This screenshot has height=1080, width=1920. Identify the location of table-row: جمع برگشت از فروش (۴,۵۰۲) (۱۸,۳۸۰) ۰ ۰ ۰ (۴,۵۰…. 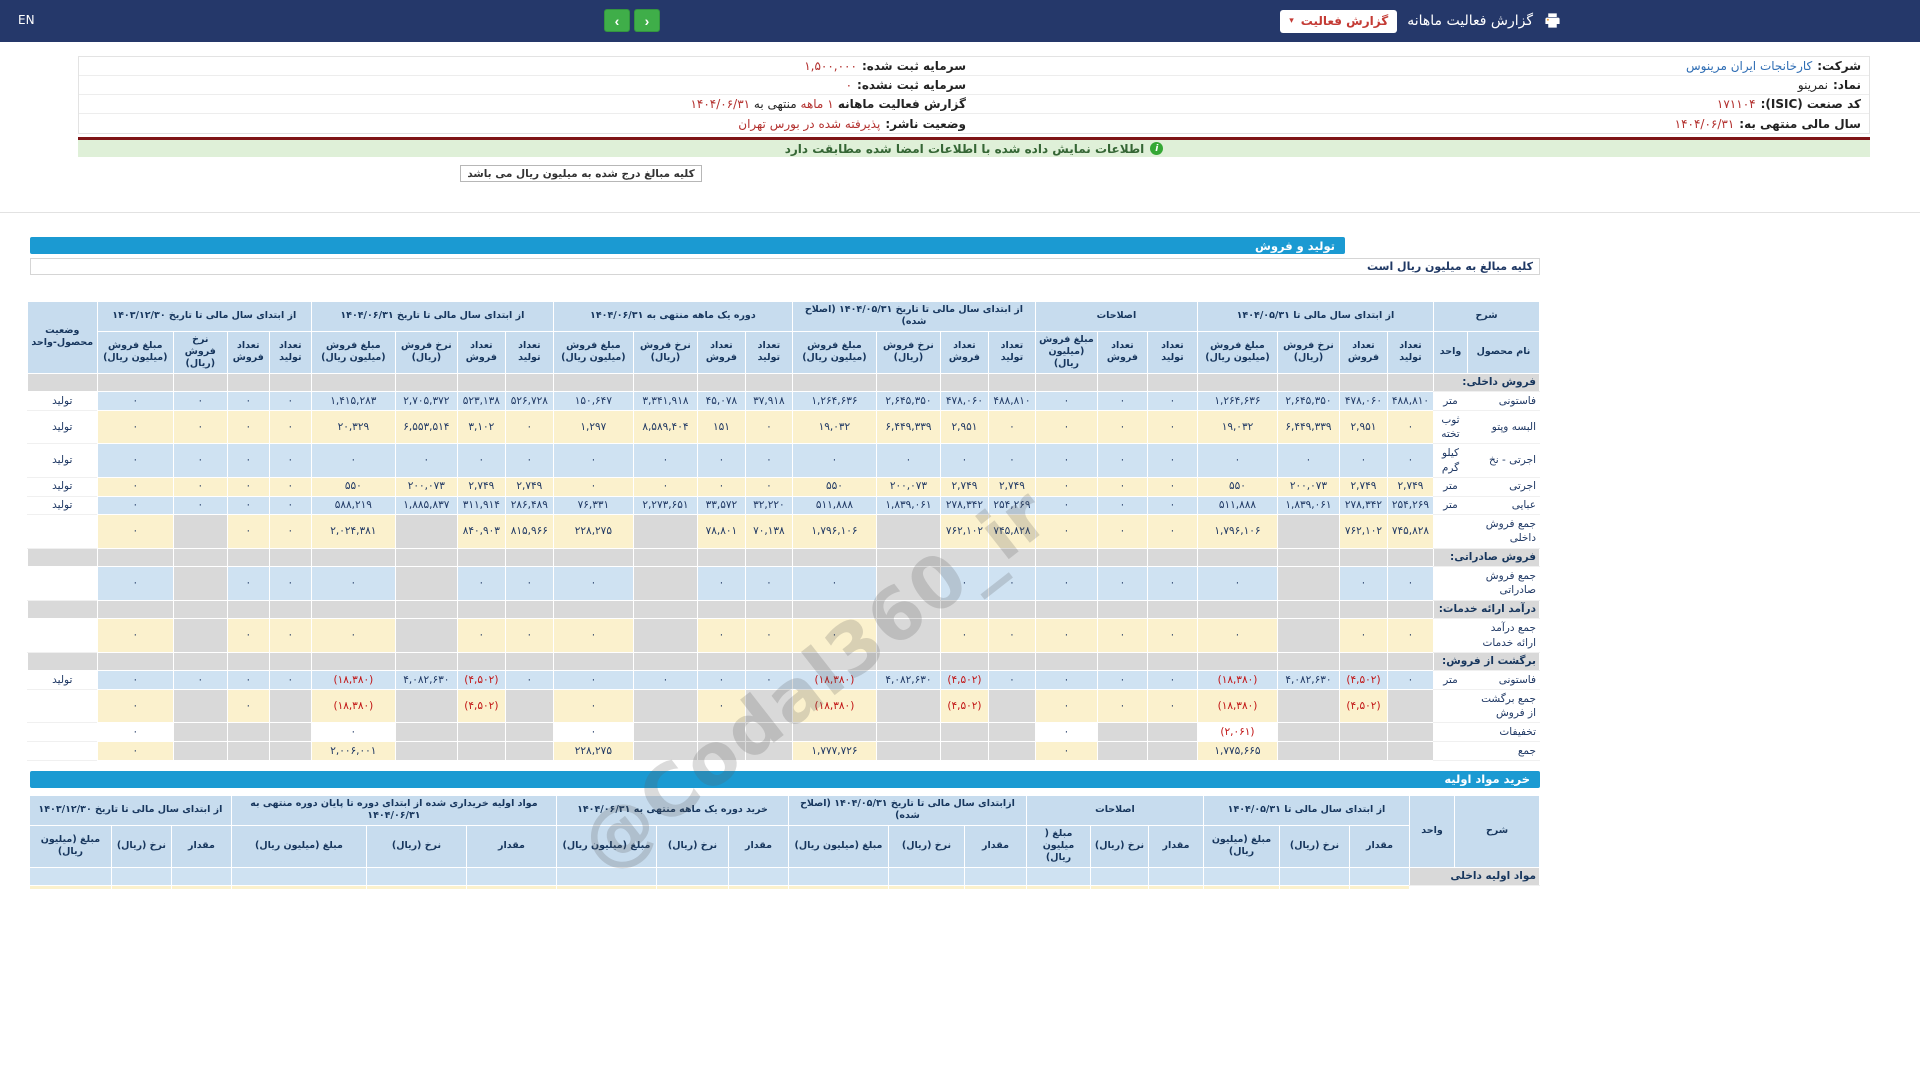
(783, 706).